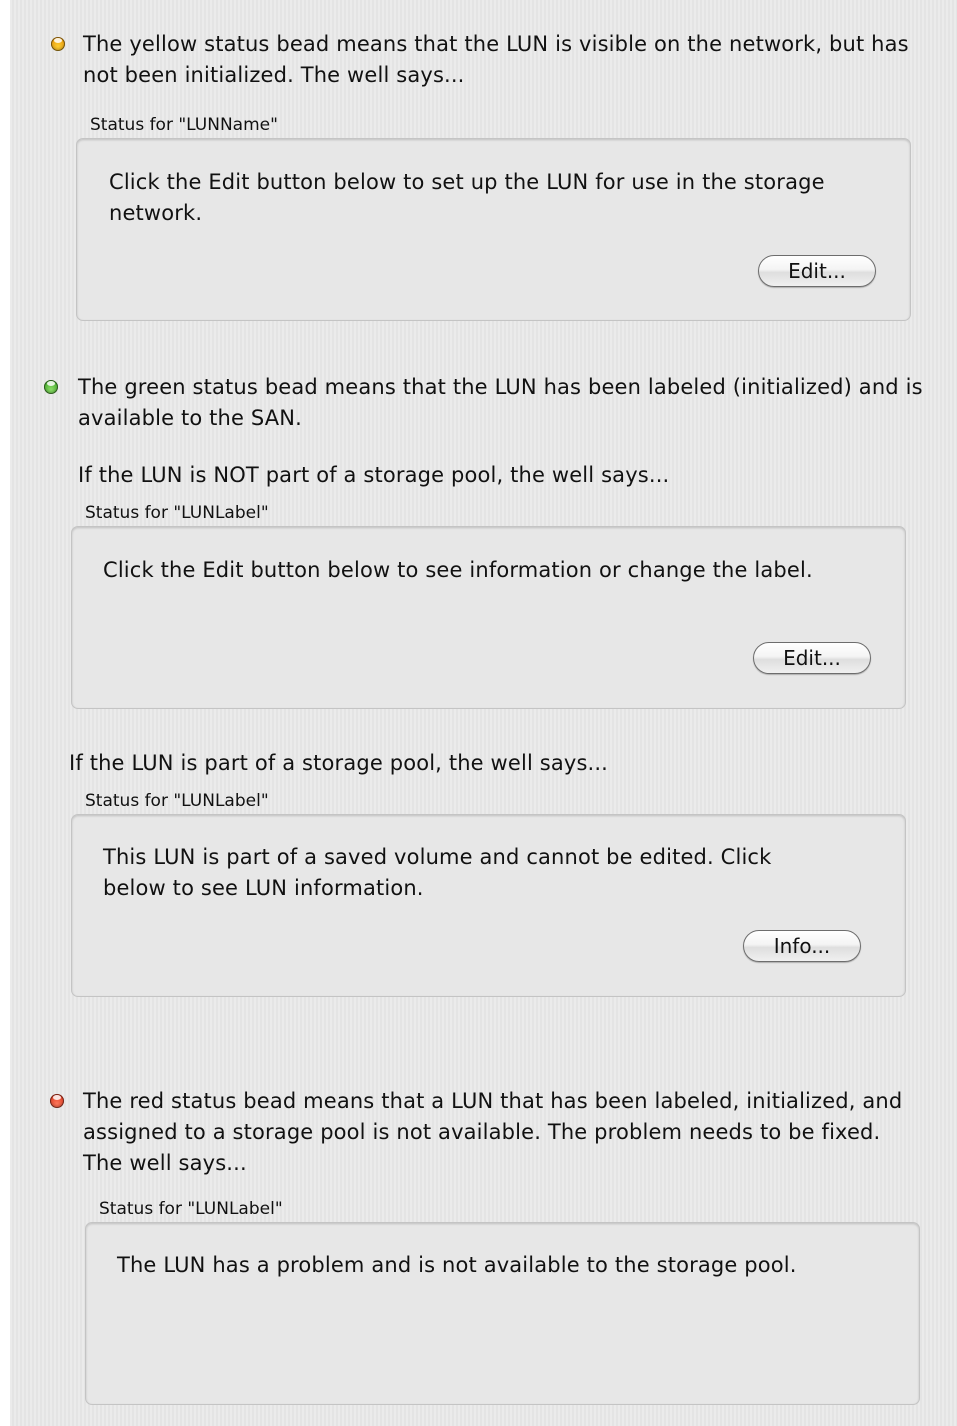 The width and height of the screenshot is (957, 1426). What do you see at coordinates (58, 44) in the screenshot?
I see `yellow-status-bead-icon` at bounding box center [58, 44].